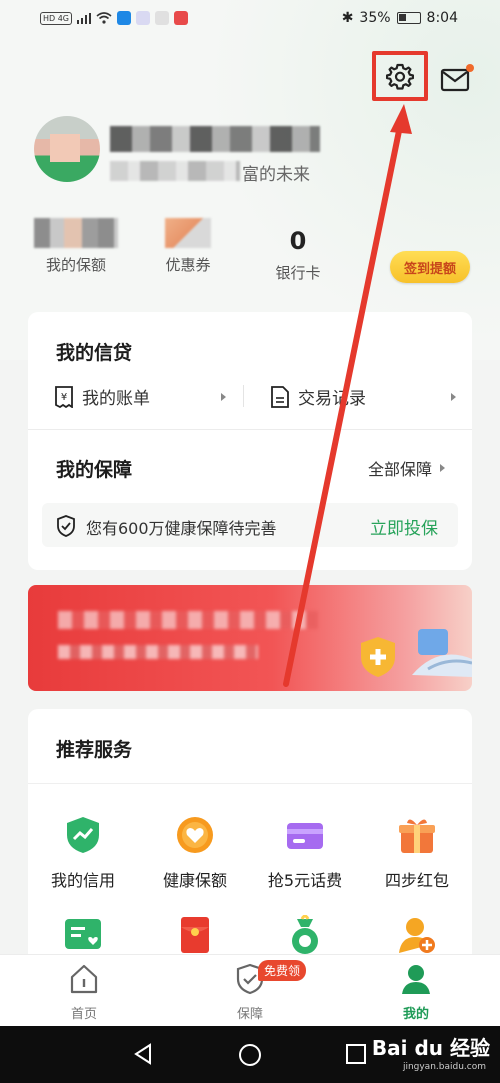 This screenshot has width=500, height=1083. What do you see at coordinates (305, 835) in the screenshot?
I see `purple-card-icon` at bounding box center [305, 835].